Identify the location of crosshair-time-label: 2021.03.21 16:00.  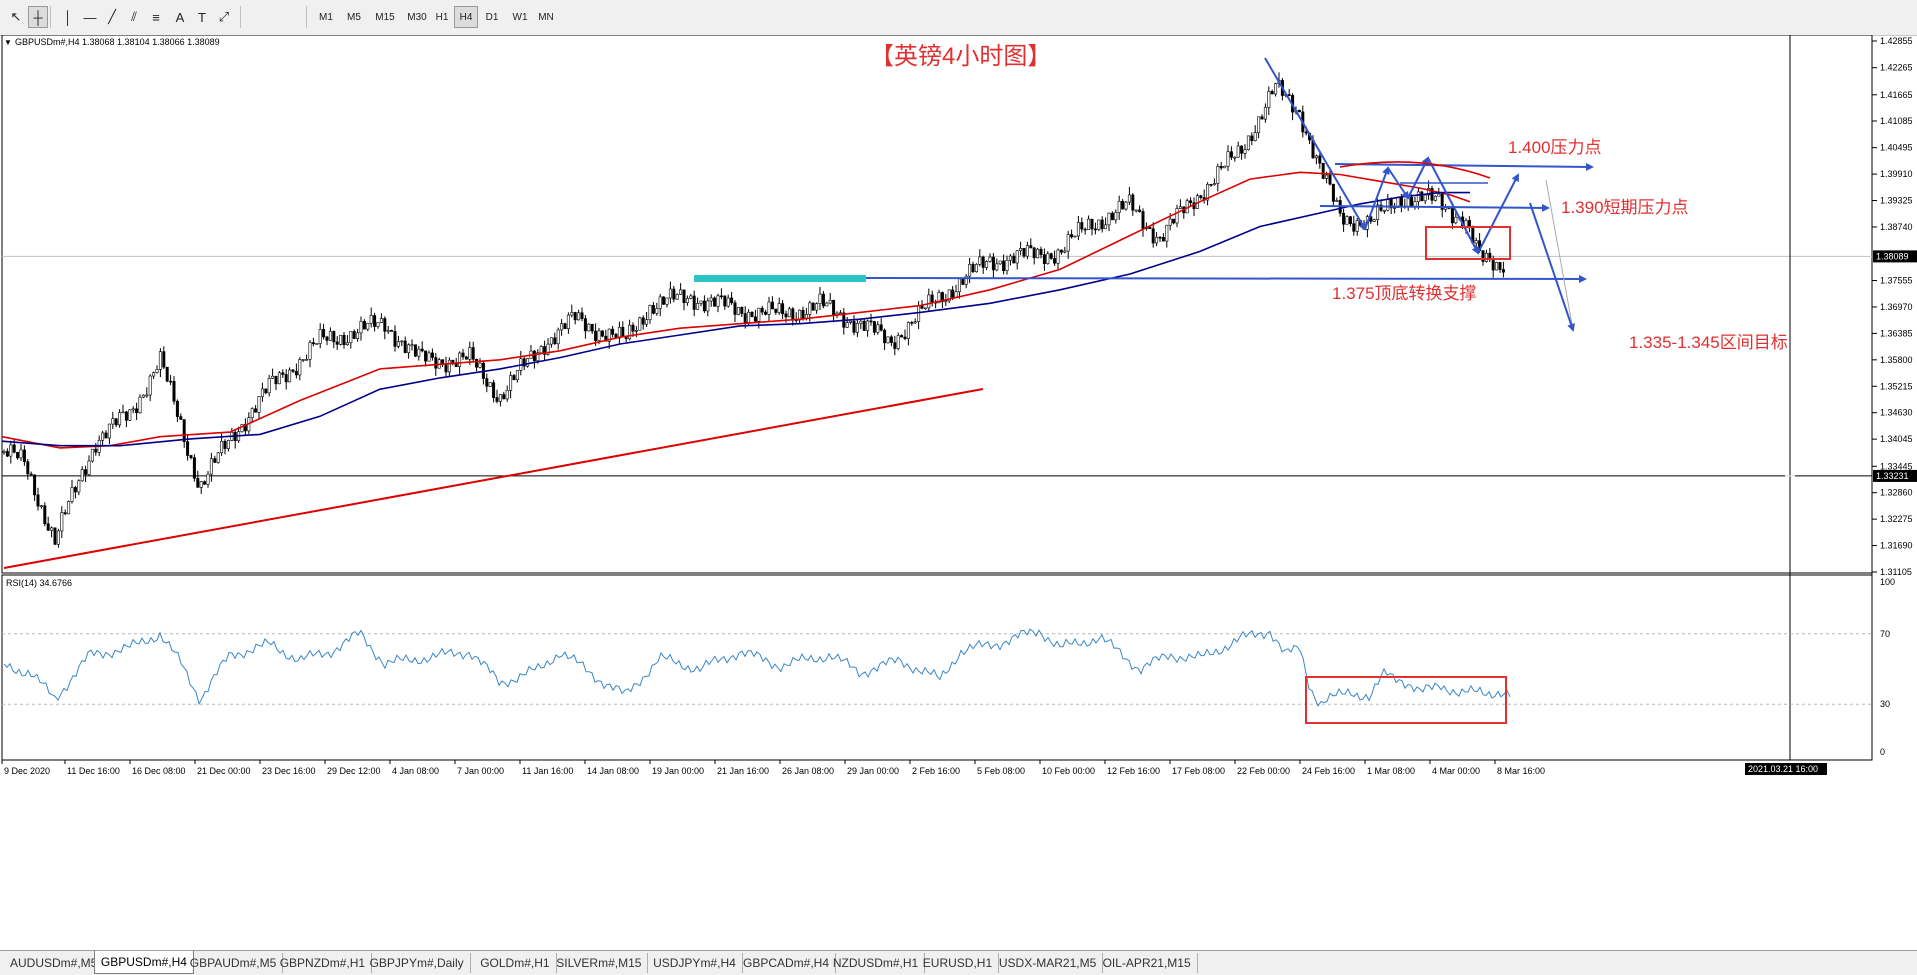
(1783, 769).